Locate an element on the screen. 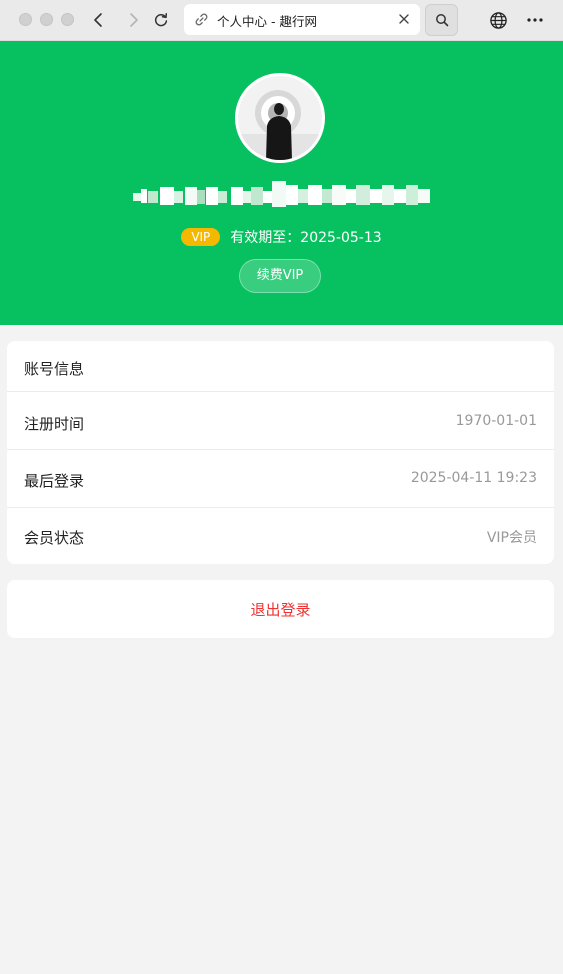 This screenshot has height=974, width=563. vip-expiry-text: 有效期至：2025-05-13 is located at coordinates (306, 238).